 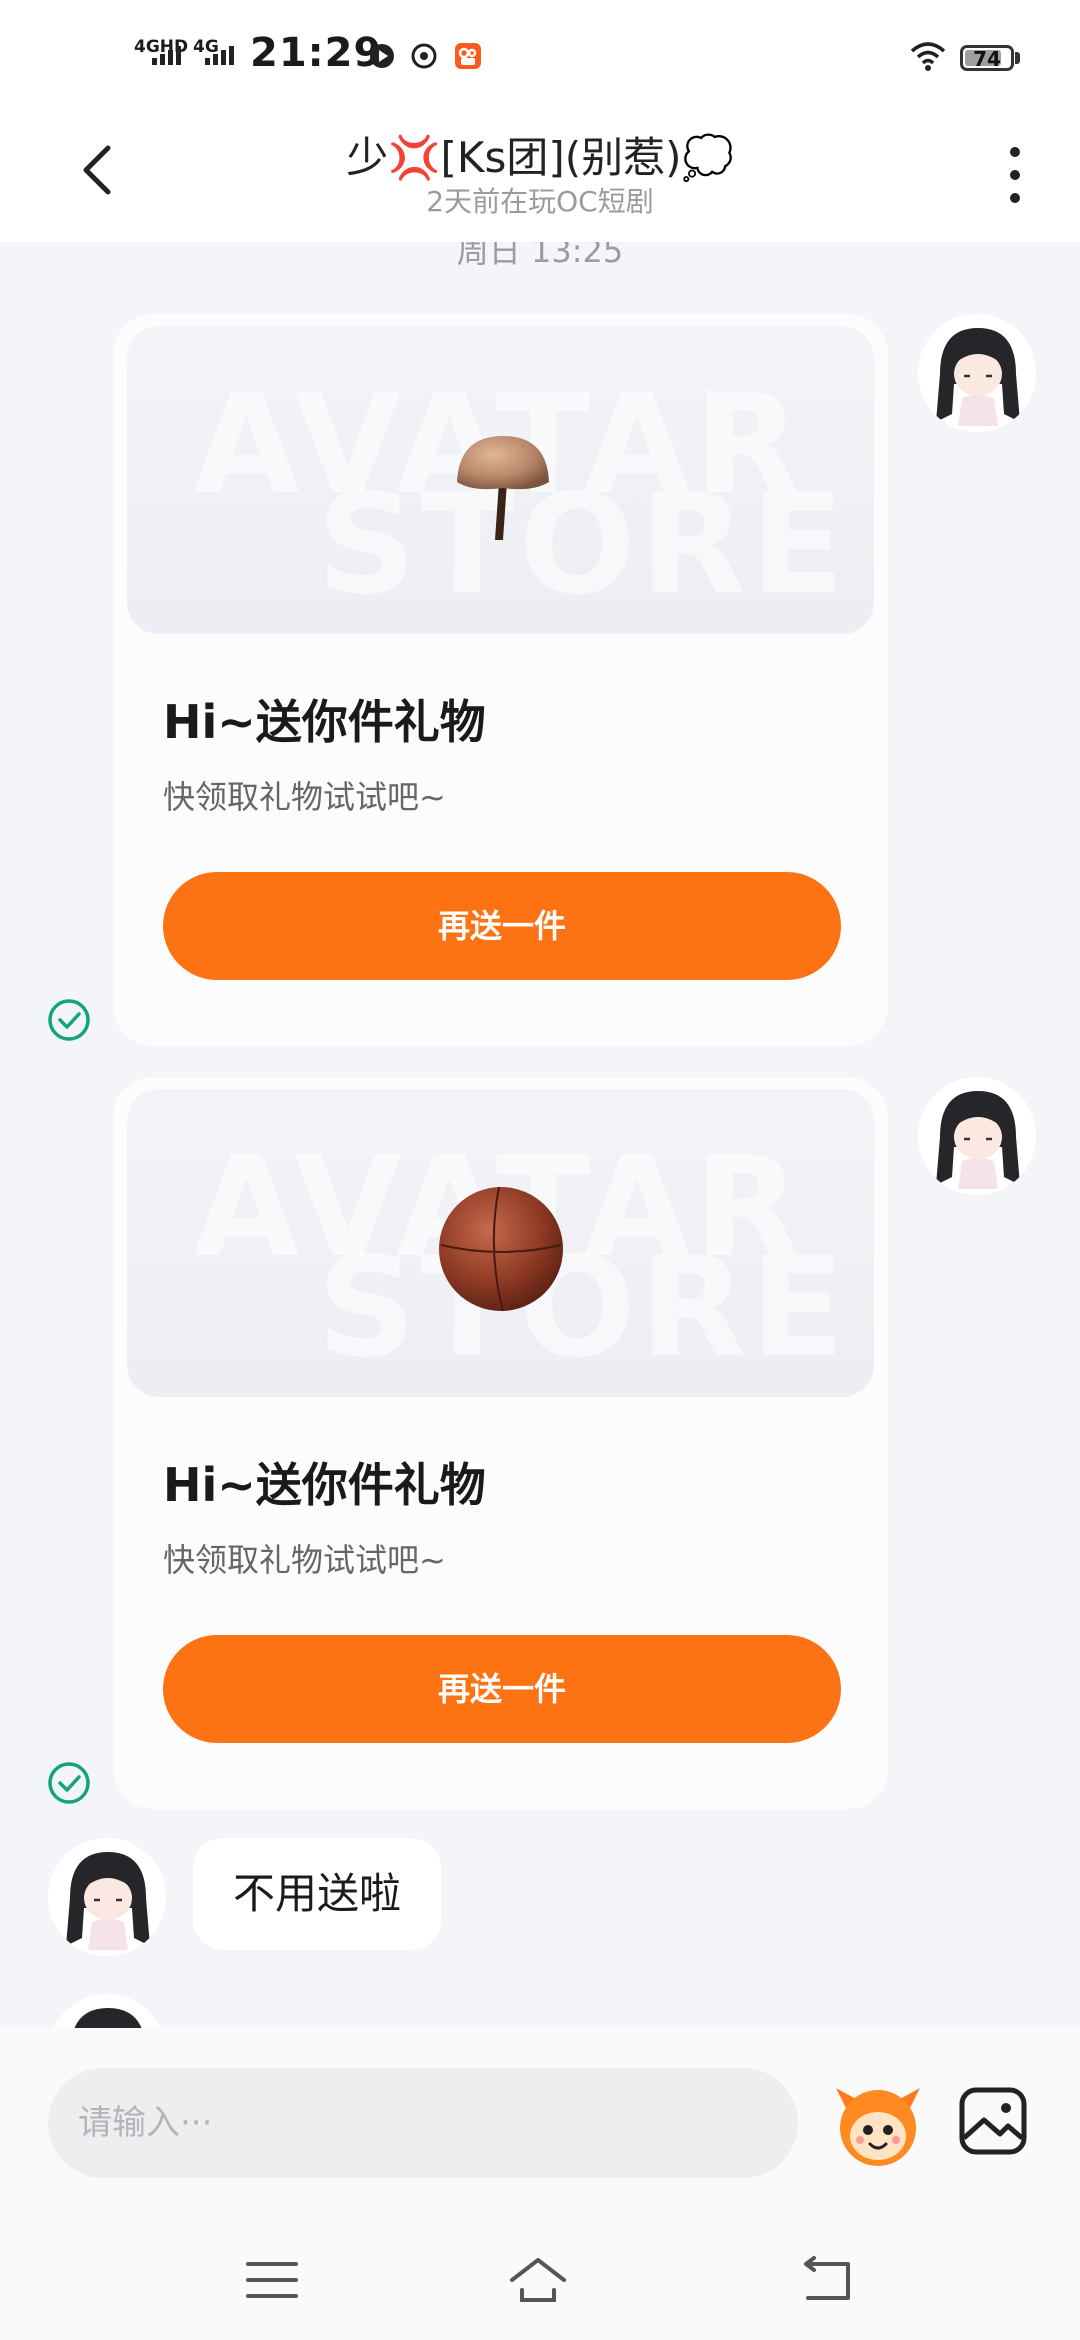 I want to click on message-input, so click(x=423, y=2123).